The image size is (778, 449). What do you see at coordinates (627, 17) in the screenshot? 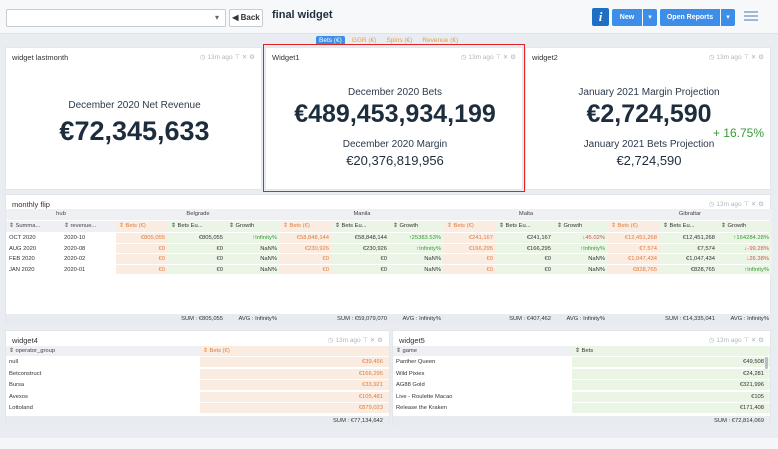
I see `new-button: New` at bounding box center [627, 17].